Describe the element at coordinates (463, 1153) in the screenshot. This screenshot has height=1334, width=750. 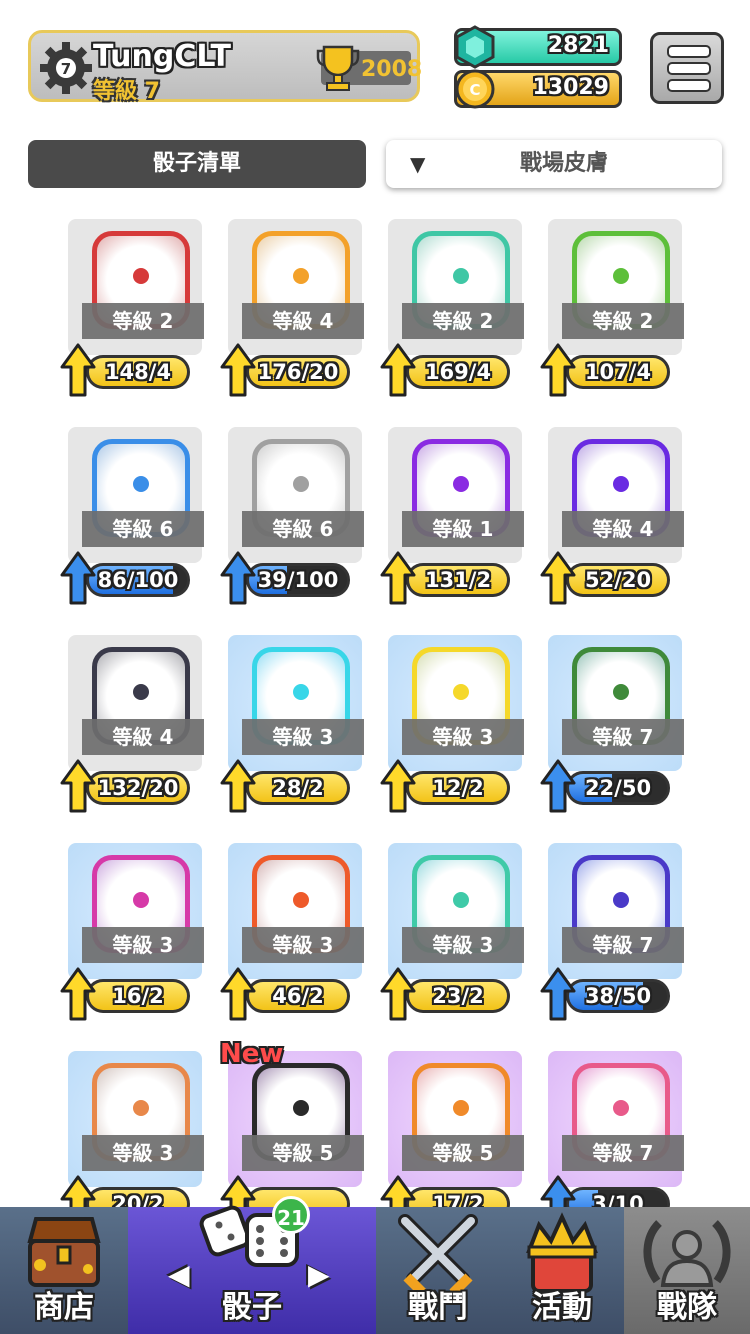
I see `dice-level-label: 等級 5` at that location.